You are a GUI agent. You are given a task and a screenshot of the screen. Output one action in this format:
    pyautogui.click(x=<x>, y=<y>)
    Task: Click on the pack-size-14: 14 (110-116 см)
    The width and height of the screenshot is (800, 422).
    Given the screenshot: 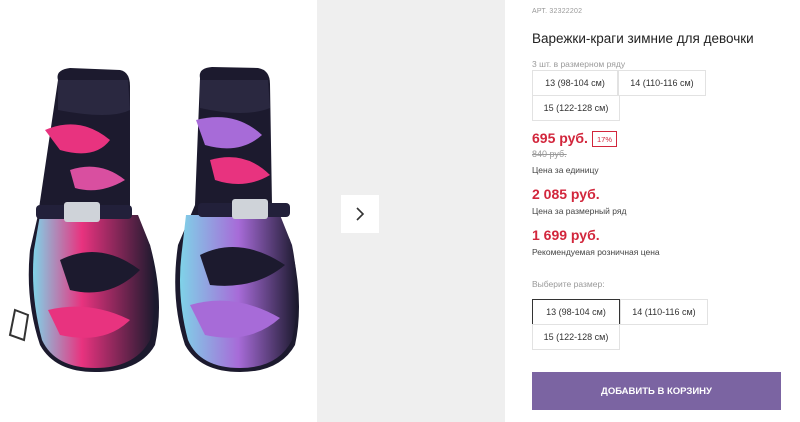 What is the action you would take?
    pyautogui.click(x=662, y=83)
    